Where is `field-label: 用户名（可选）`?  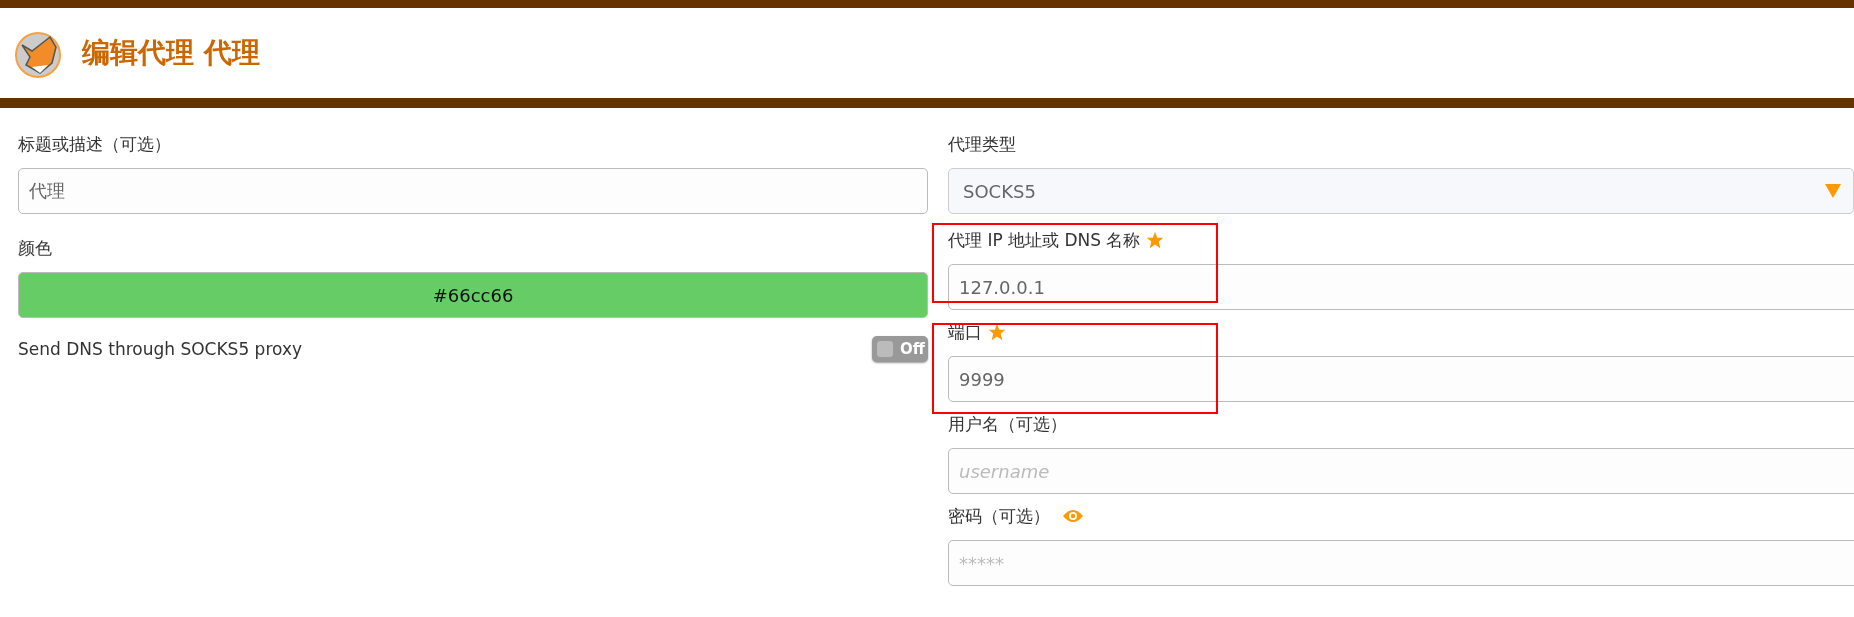
field-label: 用户名（可选） is located at coordinates (1007, 424).